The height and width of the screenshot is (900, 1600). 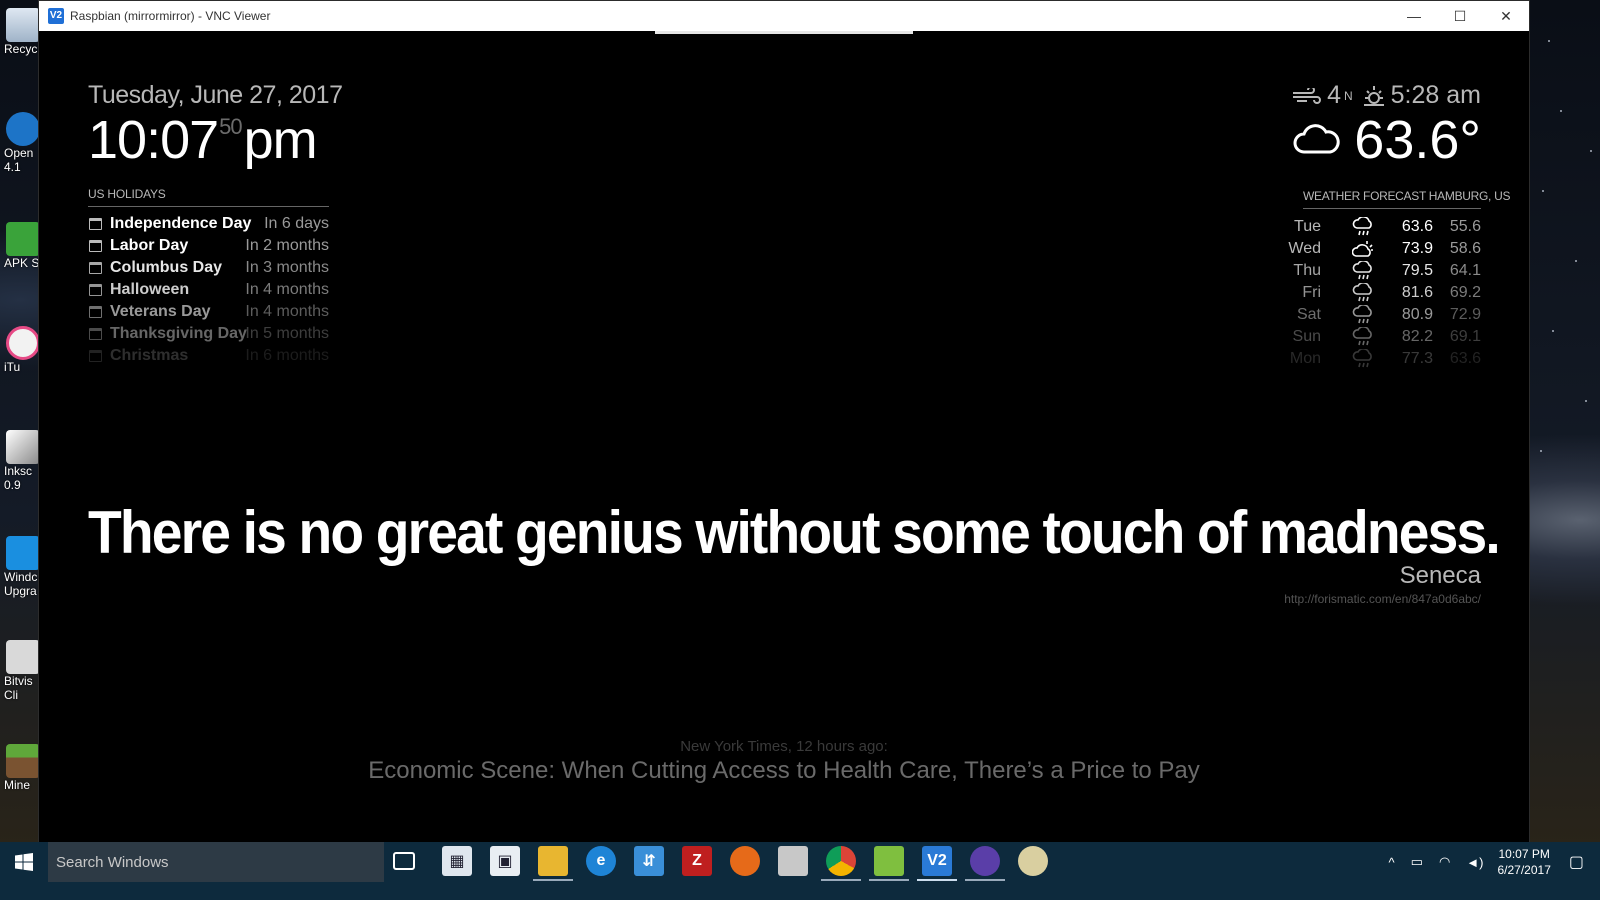 What do you see at coordinates (208, 356) in the screenshot?
I see `holiday-row: Christmas In 6 months` at bounding box center [208, 356].